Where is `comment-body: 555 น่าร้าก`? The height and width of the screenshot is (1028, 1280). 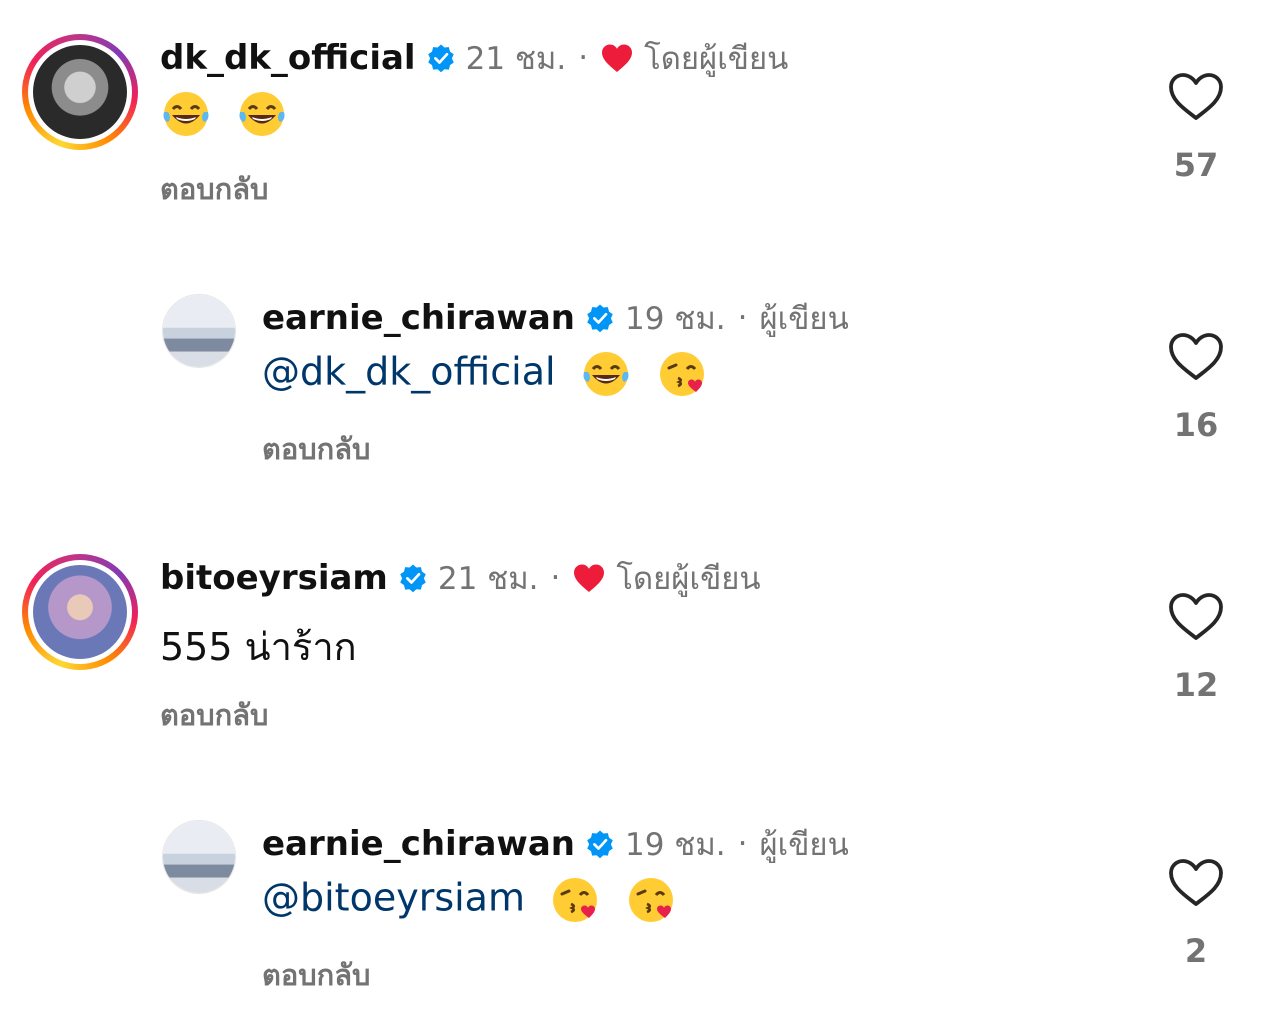 comment-body: 555 น่าร้าก is located at coordinates (258, 647).